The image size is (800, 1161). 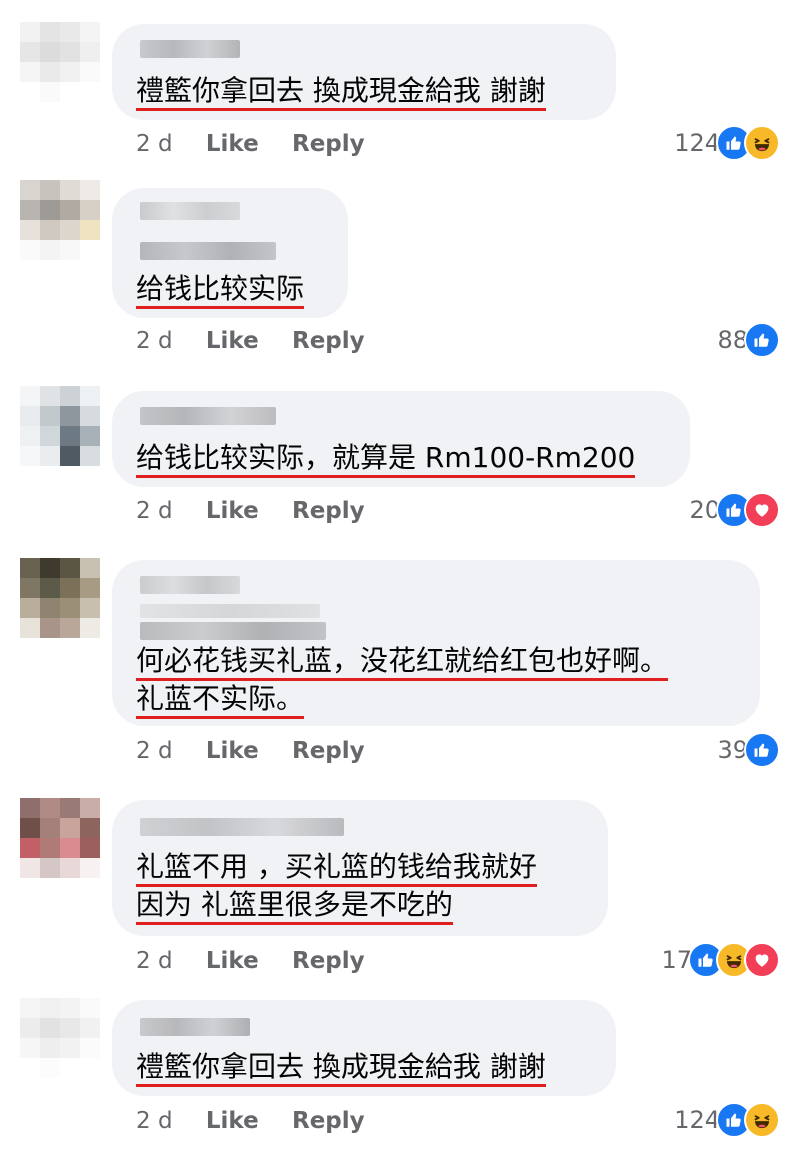 What do you see at coordinates (402, 661) in the screenshot?
I see `comment-text: 何必花钱买礼蓝，没花红就给红包也好啊。` at bounding box center [402, 661].